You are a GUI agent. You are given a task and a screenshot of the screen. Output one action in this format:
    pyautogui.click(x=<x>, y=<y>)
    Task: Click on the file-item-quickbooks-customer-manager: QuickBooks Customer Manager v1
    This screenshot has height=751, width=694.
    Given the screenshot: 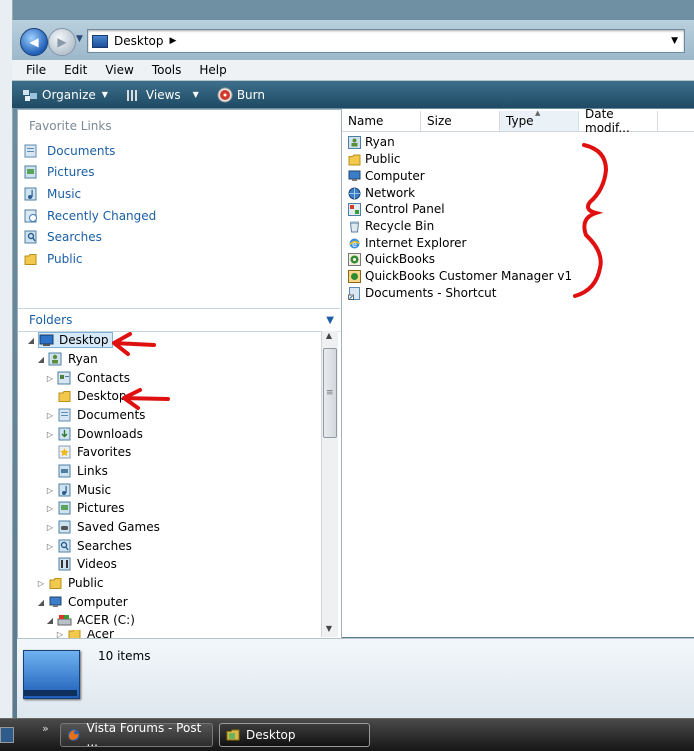 What is the action you would take?
    pyautogui.click(x=460, y=276)
    